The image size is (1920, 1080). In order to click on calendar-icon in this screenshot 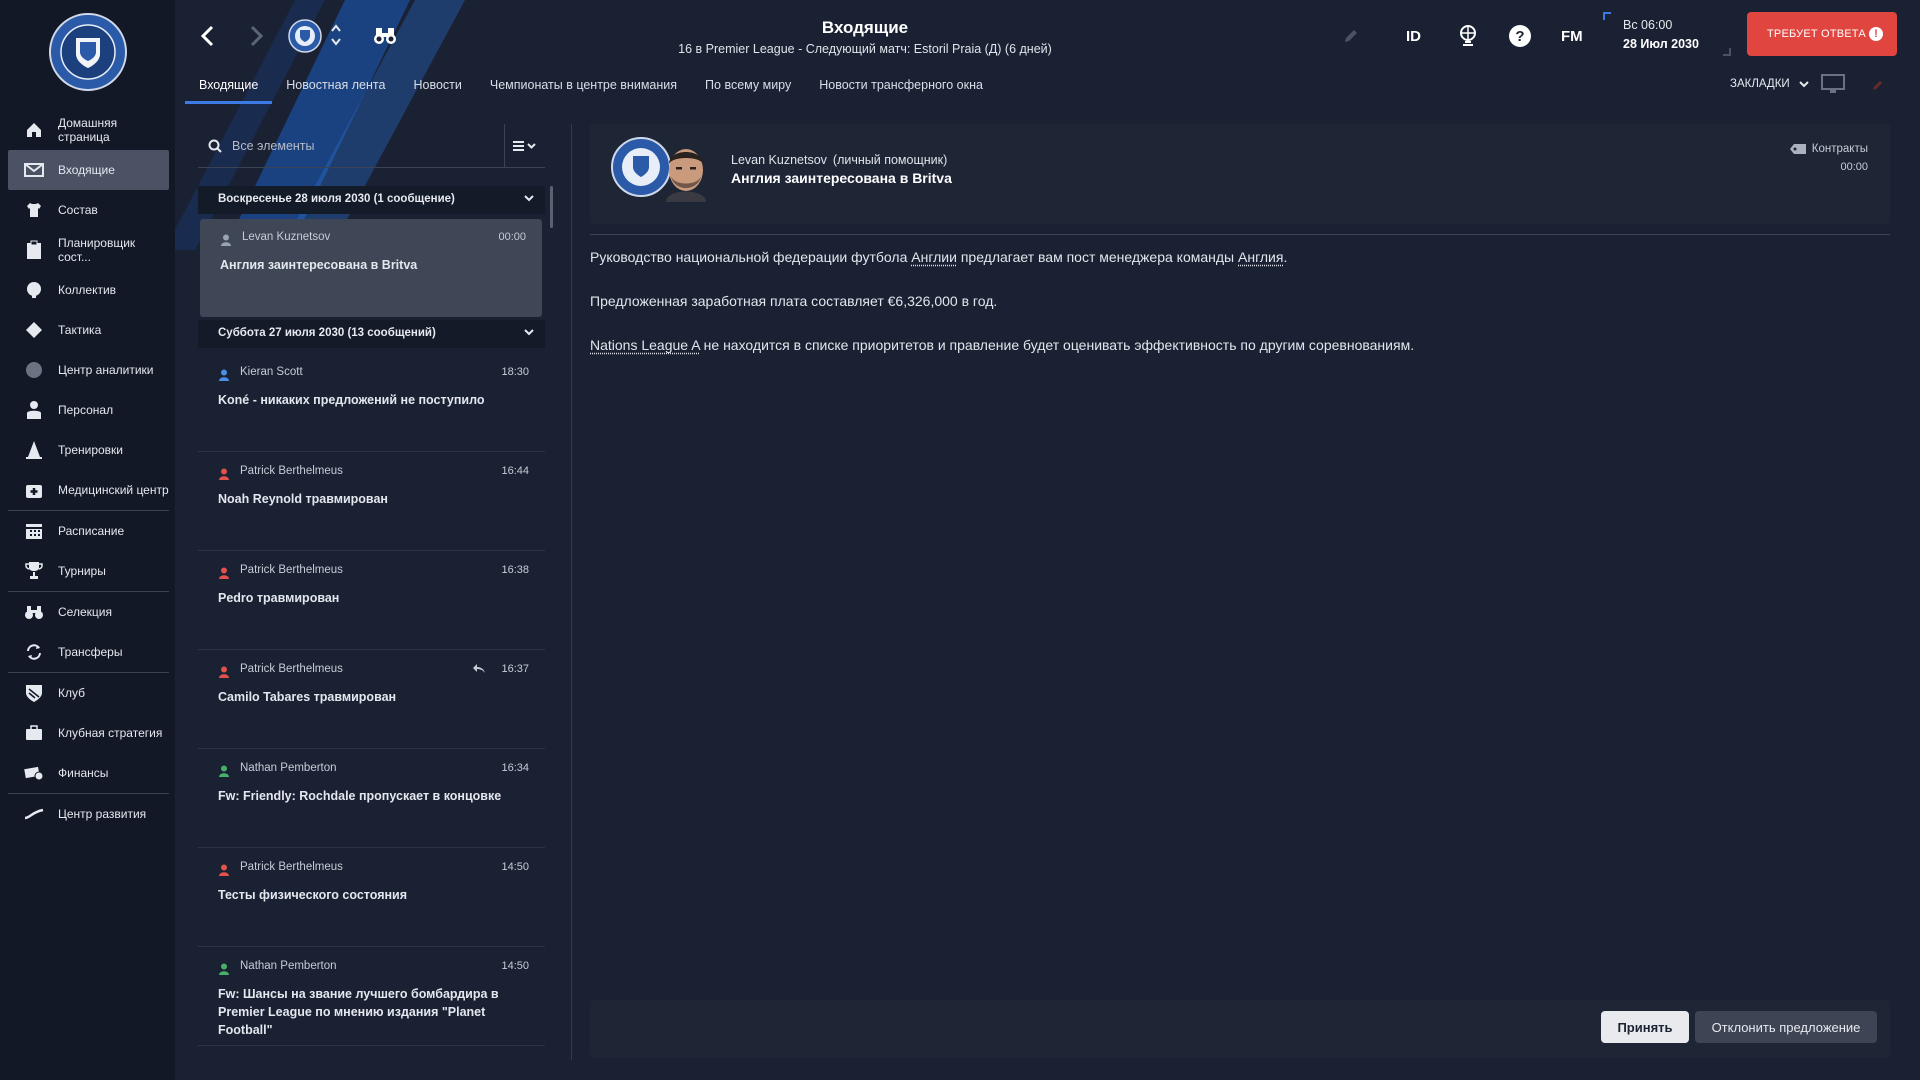, I will do `click(34, 531)`.